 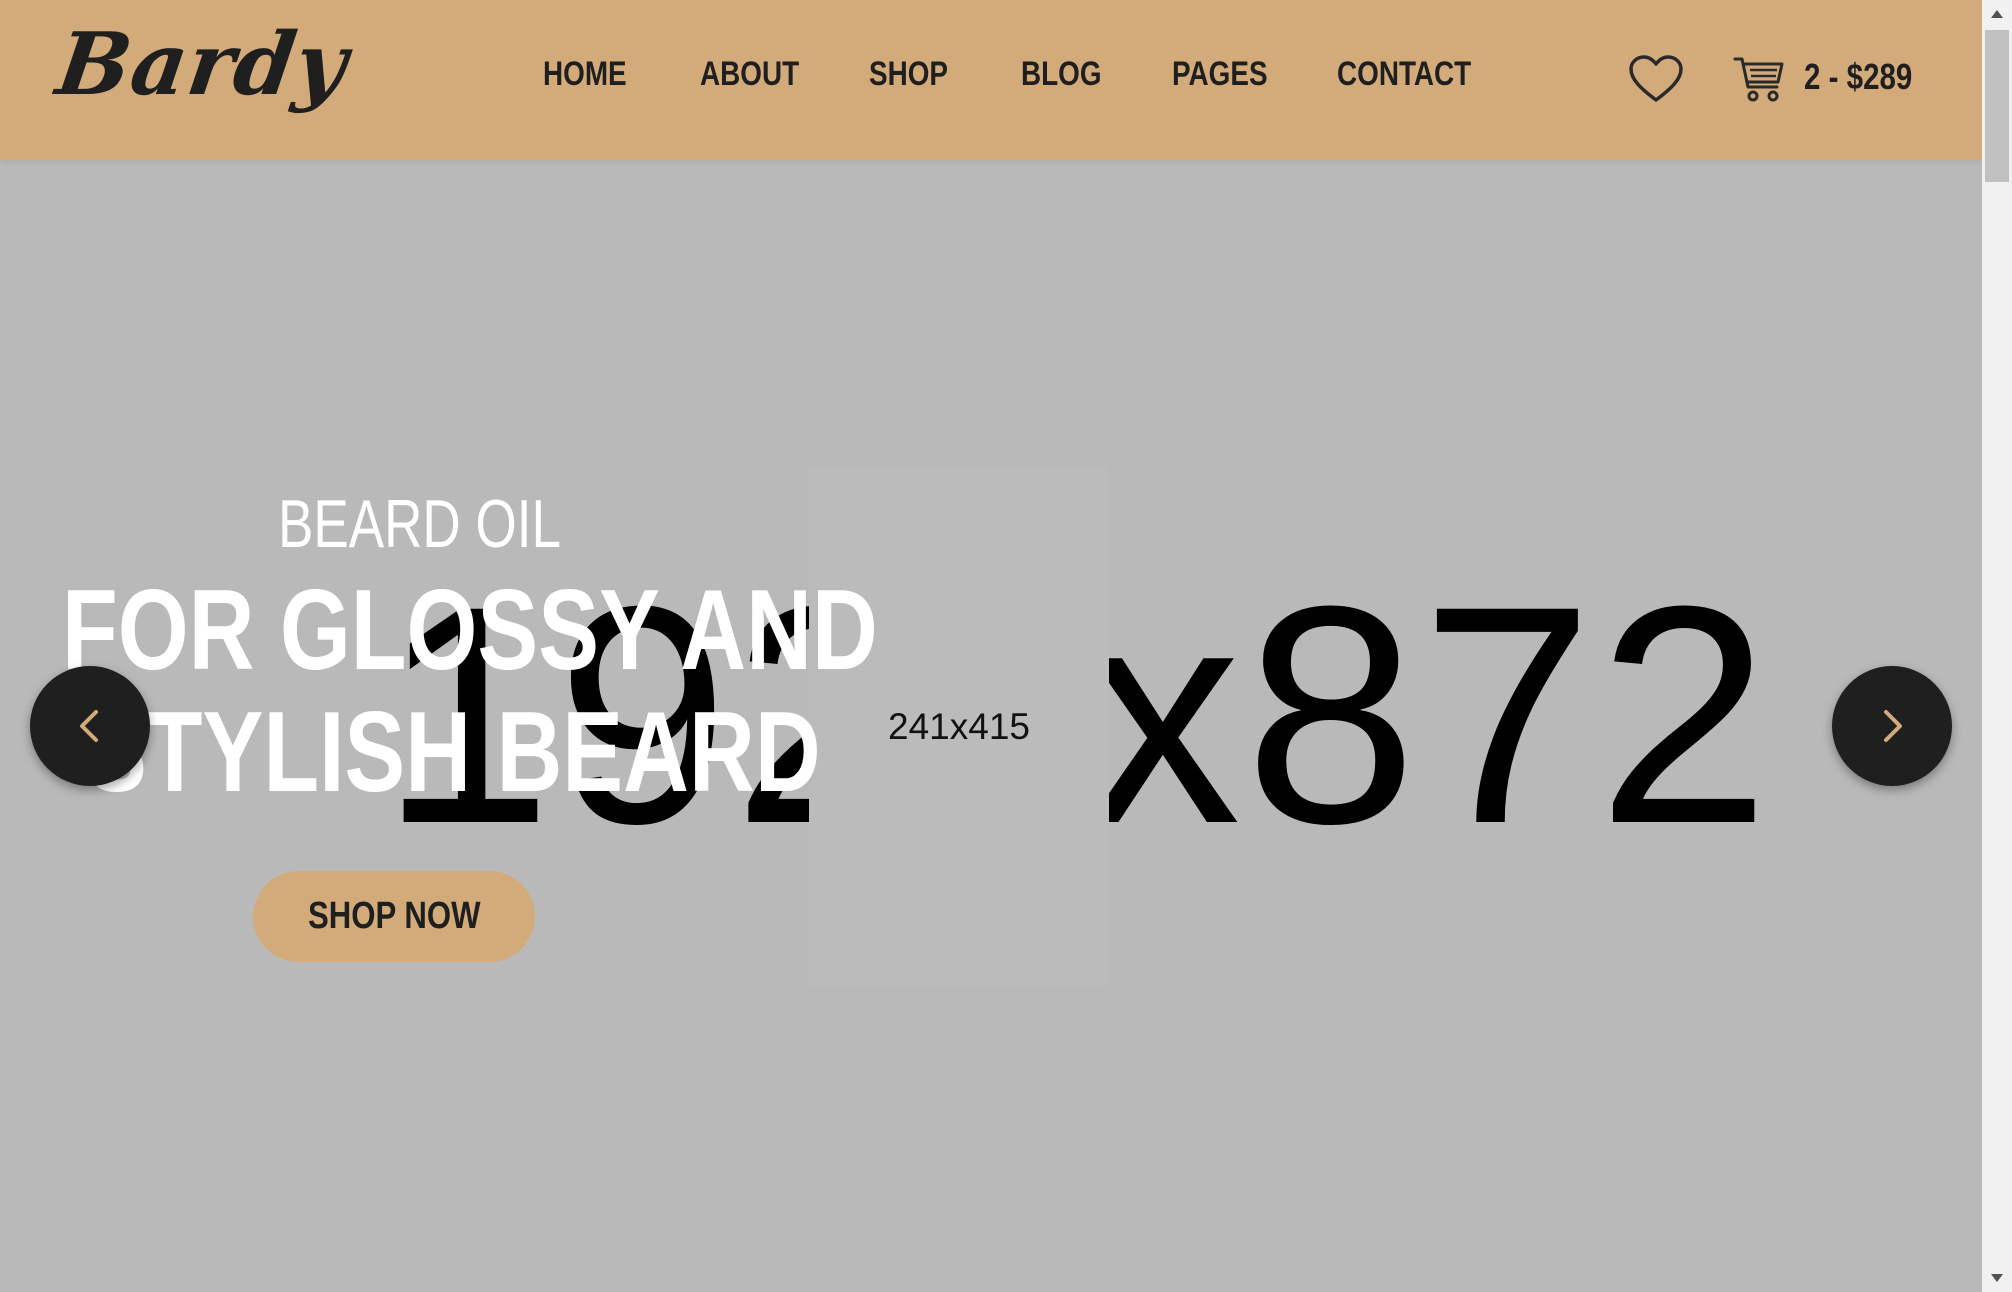 I want to click on cart-button, so click(x=1759, y=79).